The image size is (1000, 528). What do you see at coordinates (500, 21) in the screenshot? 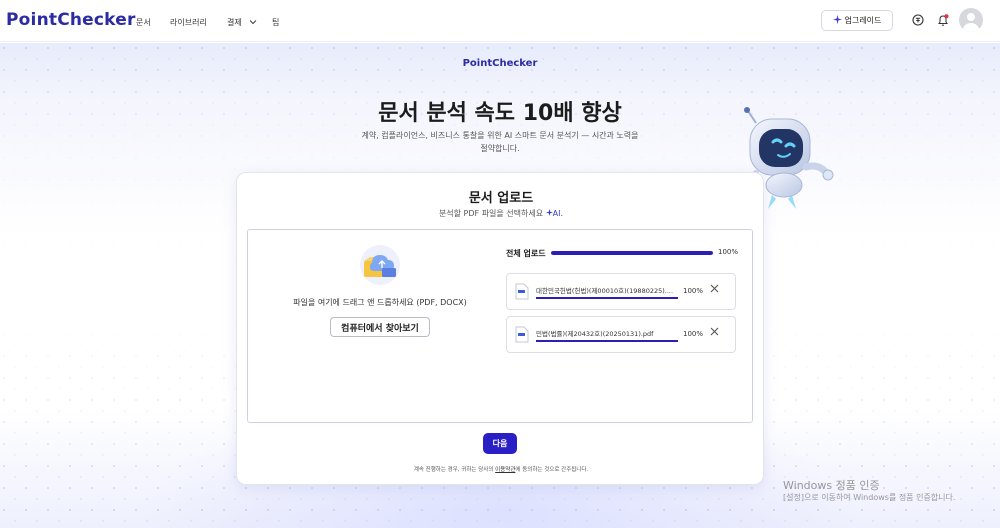
I see `top-navigation-bar: PointChecker 문서 라이브러리 결제 팁 업그레이드` at bounding box center [500, 21].